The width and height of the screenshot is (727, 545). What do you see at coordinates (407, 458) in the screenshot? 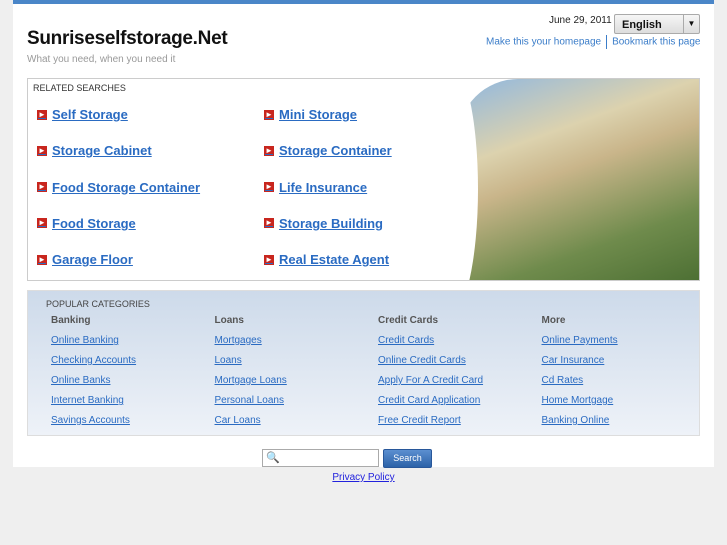
I see `search-button: Search` at bounding box center [407, 458].